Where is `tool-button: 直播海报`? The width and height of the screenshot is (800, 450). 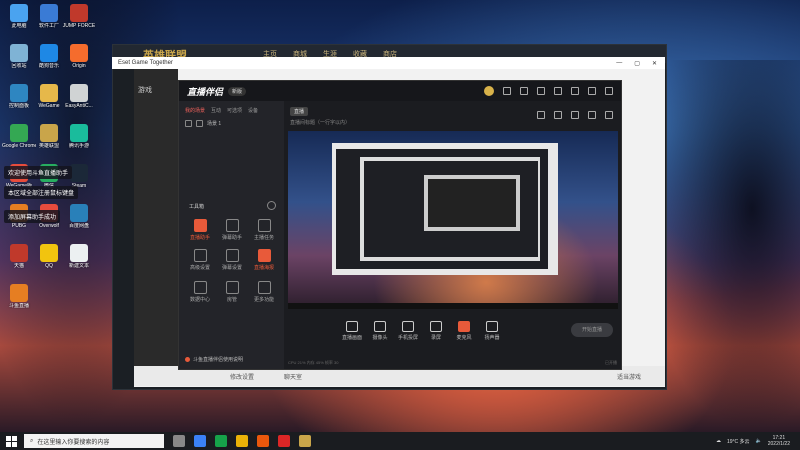 tool-button: 直播海报 is located at coordinates (264, 260).